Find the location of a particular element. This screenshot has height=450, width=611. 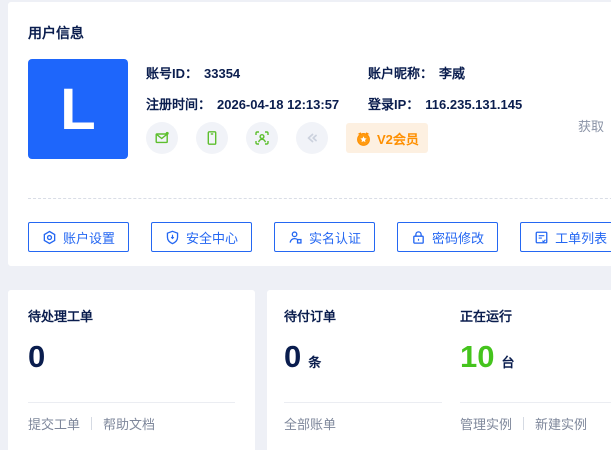

phone-verified-icon is located at coordinates (212, 138).